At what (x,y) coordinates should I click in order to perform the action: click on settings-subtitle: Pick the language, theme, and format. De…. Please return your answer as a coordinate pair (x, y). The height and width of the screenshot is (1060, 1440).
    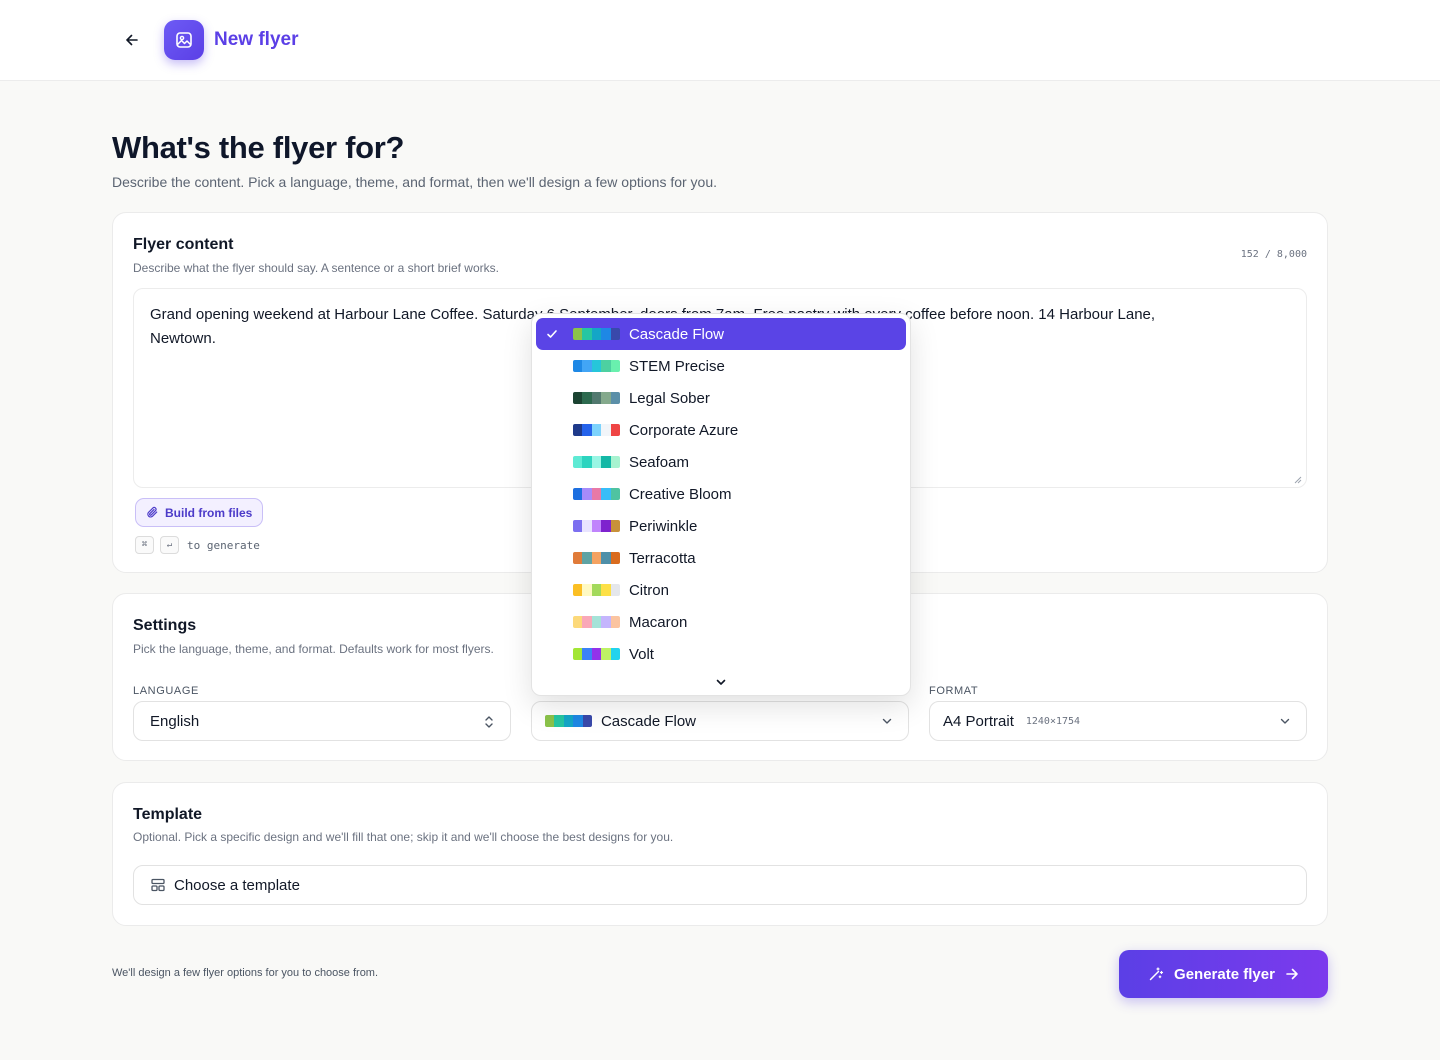
    Looking at the image, I should click on (313, 649).